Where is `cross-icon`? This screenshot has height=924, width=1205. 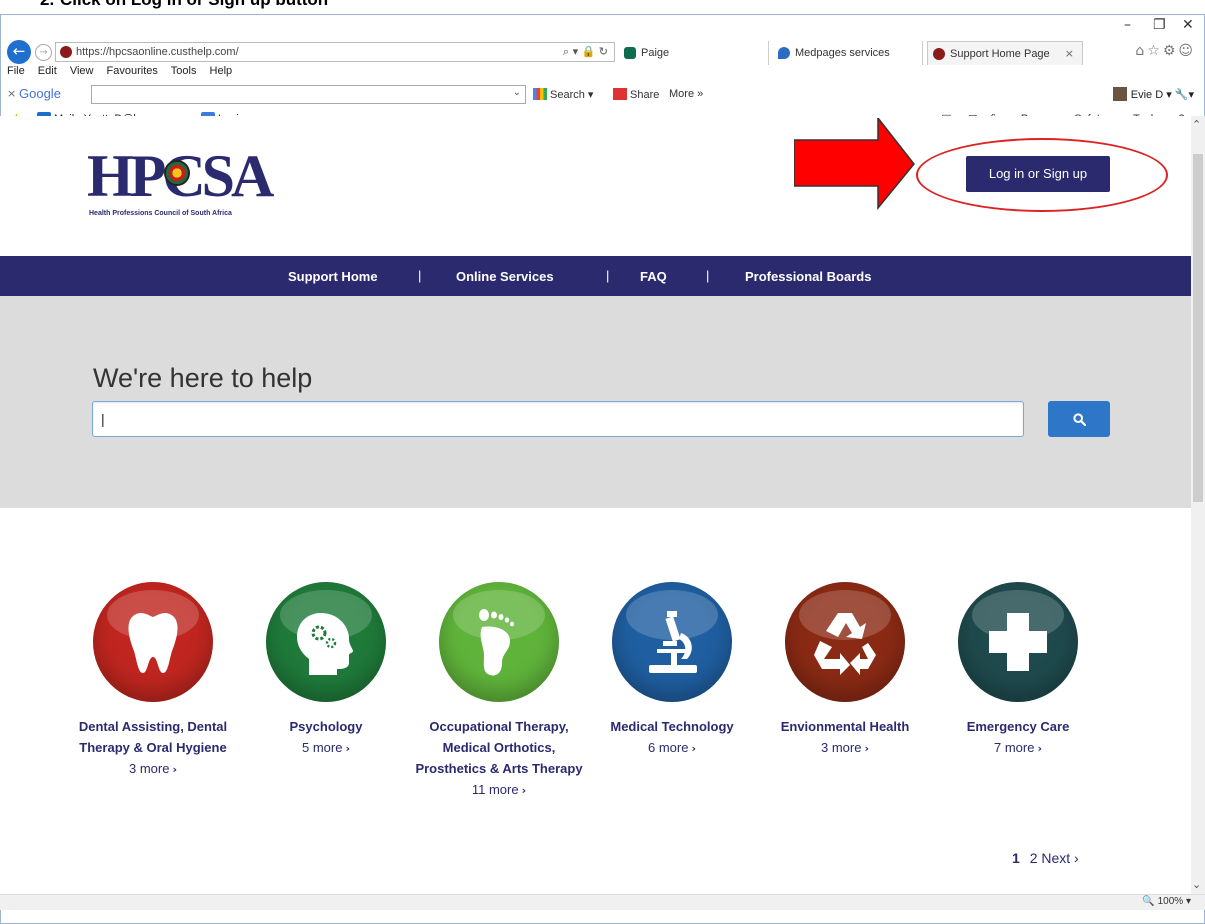
cross-icon is located at coordinates (1018, 642).